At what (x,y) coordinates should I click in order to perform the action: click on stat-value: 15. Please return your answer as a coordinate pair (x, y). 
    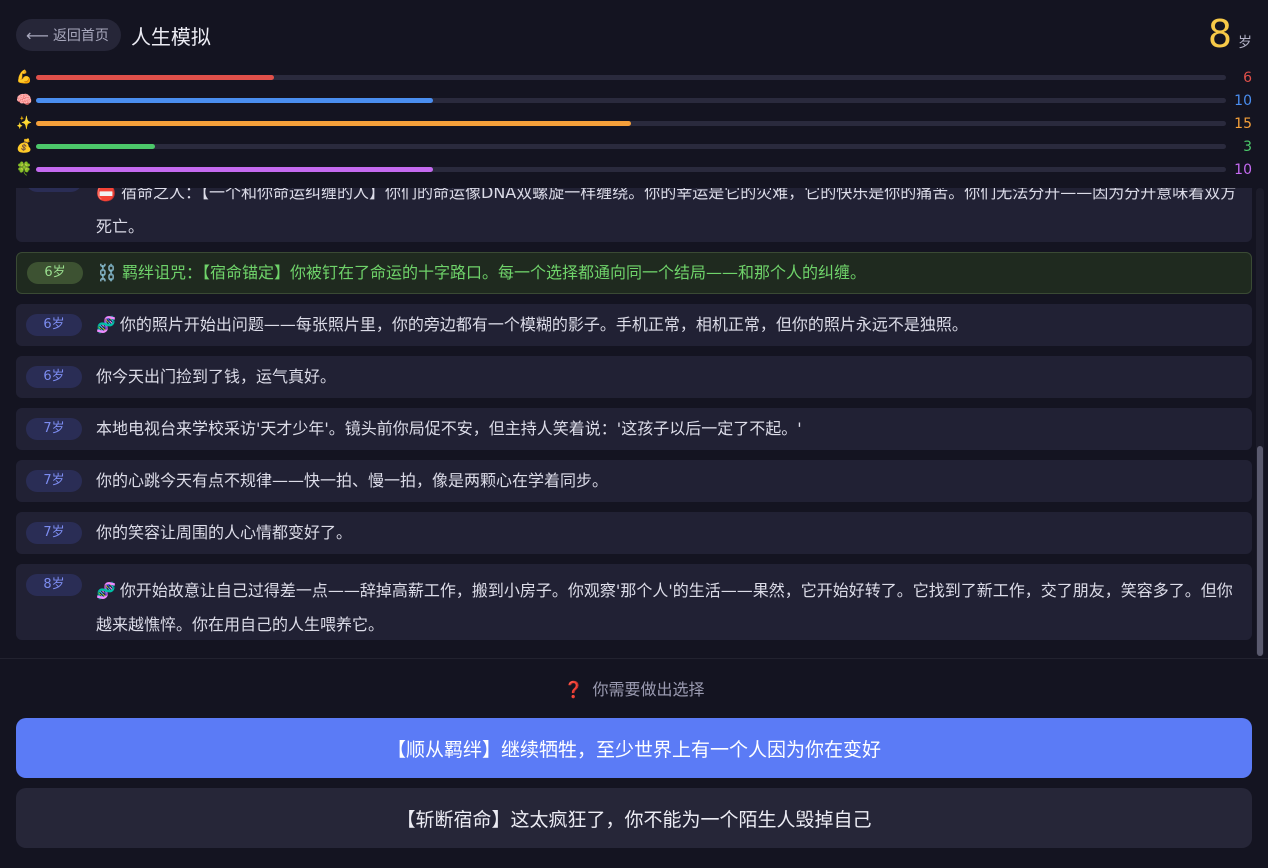
    Looking at the image, I should click on (1243, 123).